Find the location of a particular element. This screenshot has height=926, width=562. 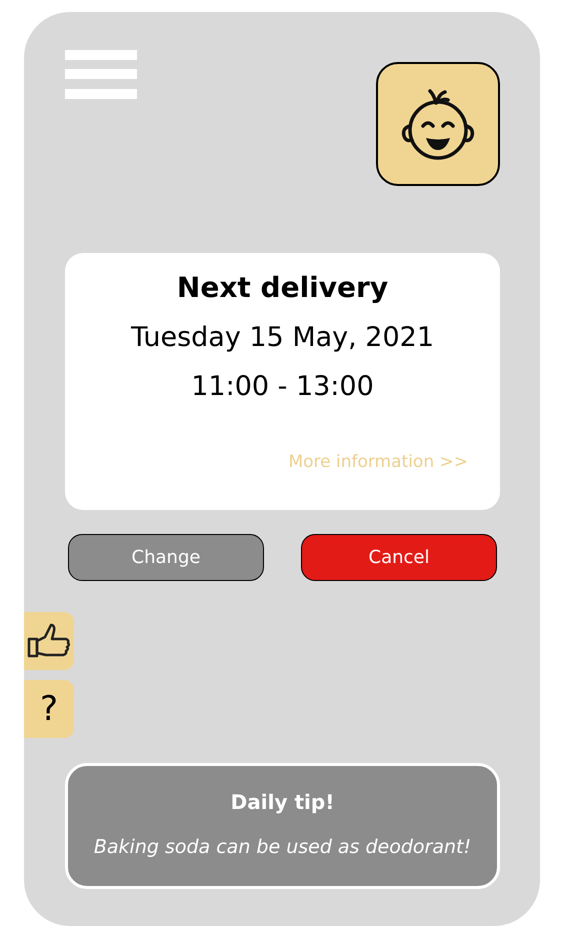

delivery-date: Tuesday 15 May, 2021 is located at coordinates (282, 337).